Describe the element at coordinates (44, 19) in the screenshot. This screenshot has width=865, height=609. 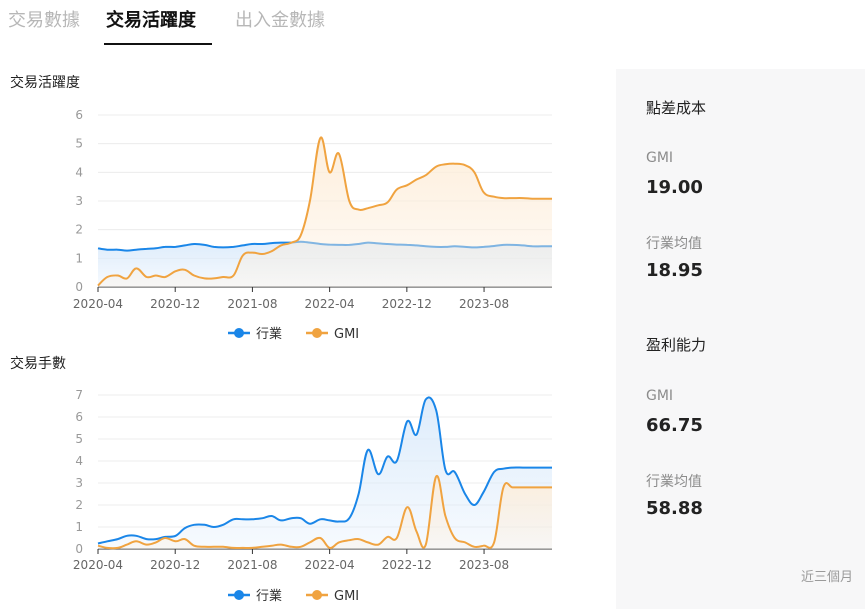
I see `tab-trading-data: 交易數據` at that location.